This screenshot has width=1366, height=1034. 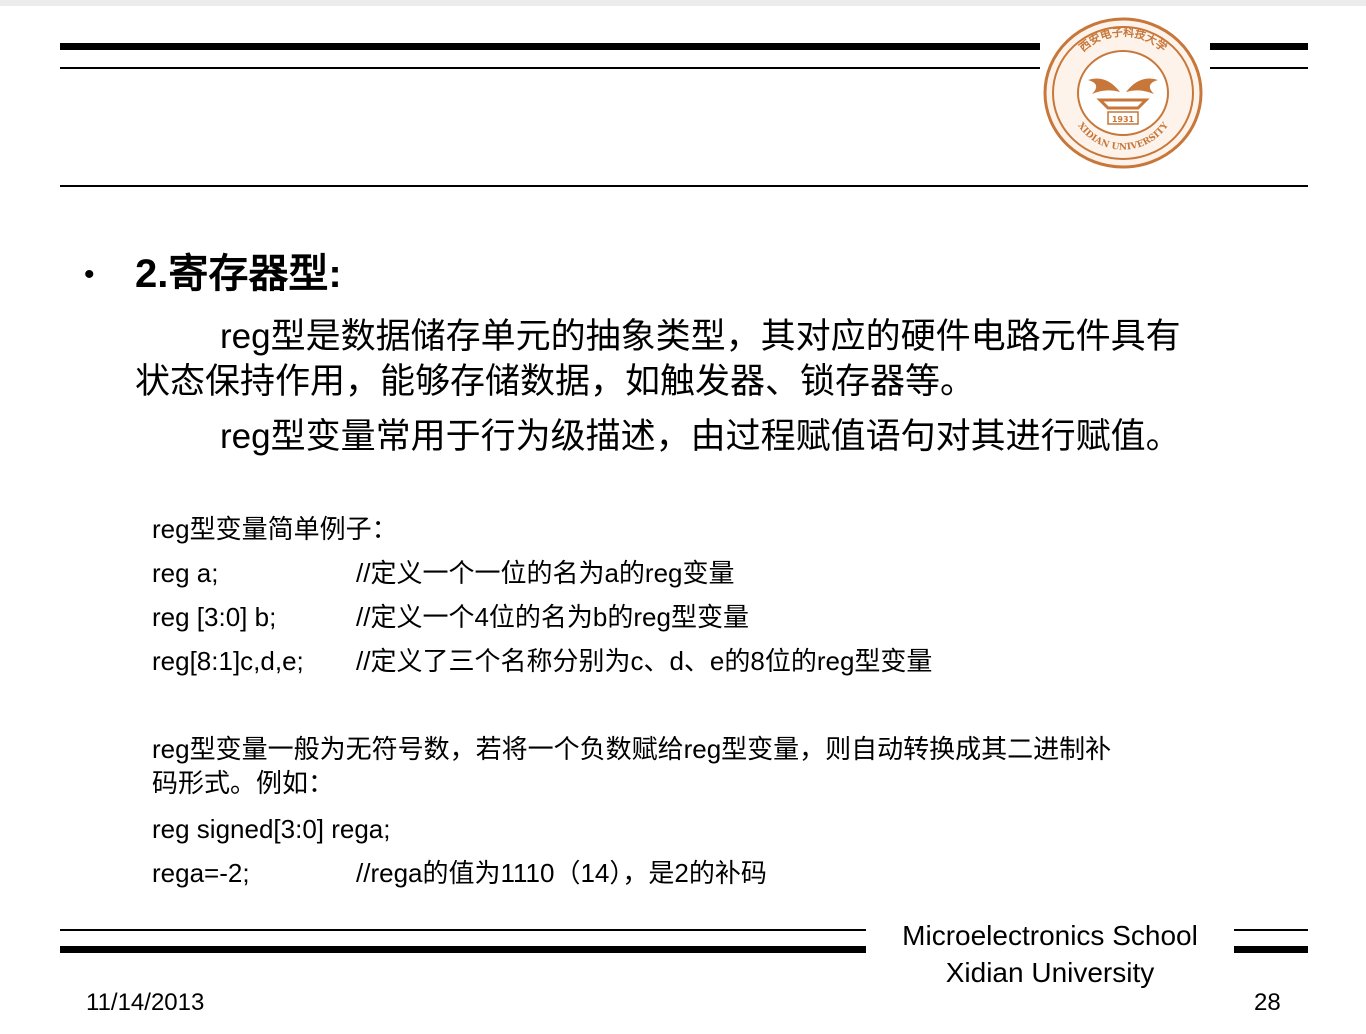 I want to click on footer-date: 11/14/2013, so click(x=145, y=1002).